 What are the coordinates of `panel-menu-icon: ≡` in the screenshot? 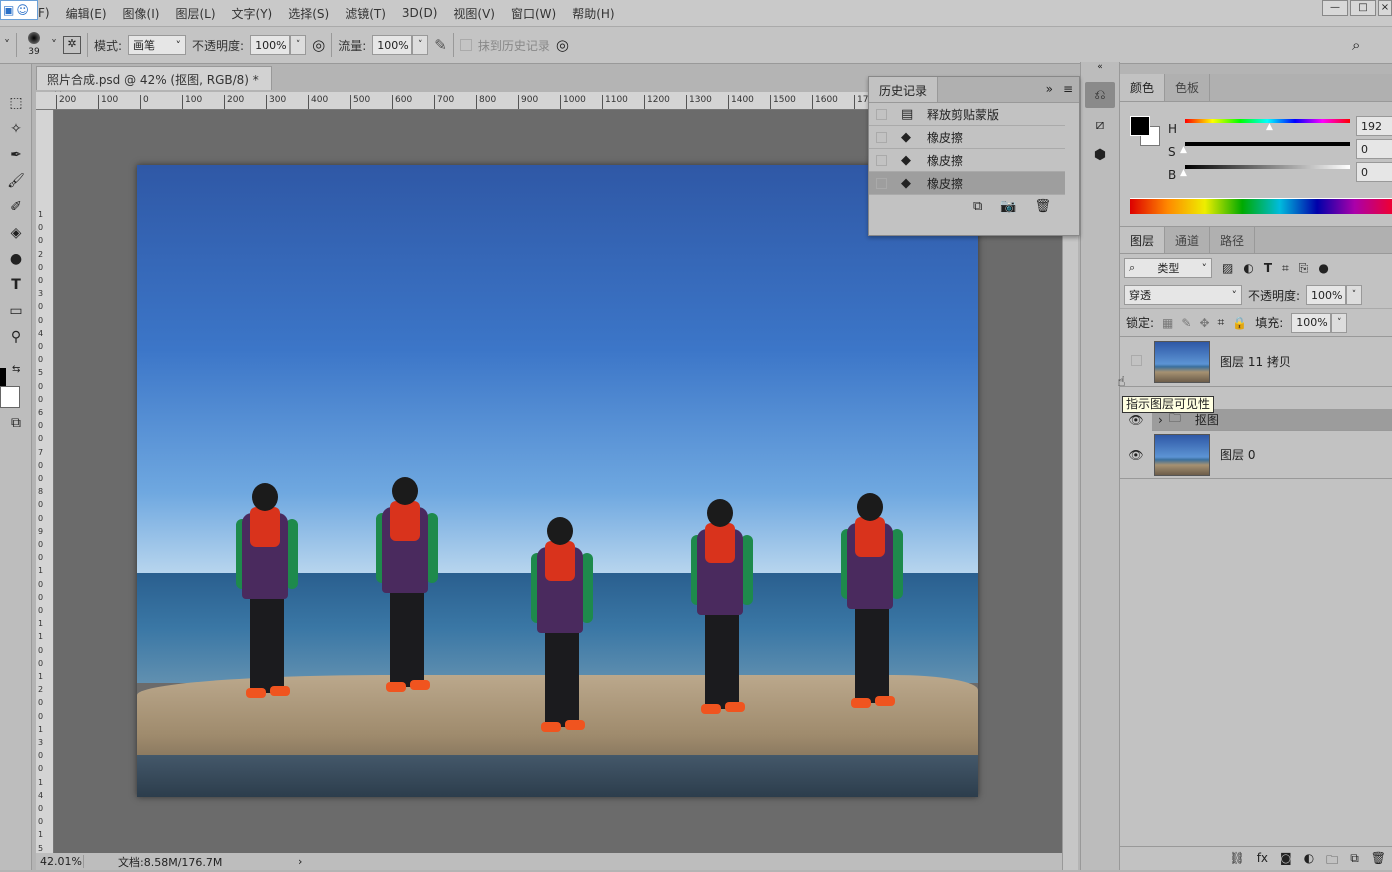 It's located at (1068, 89).